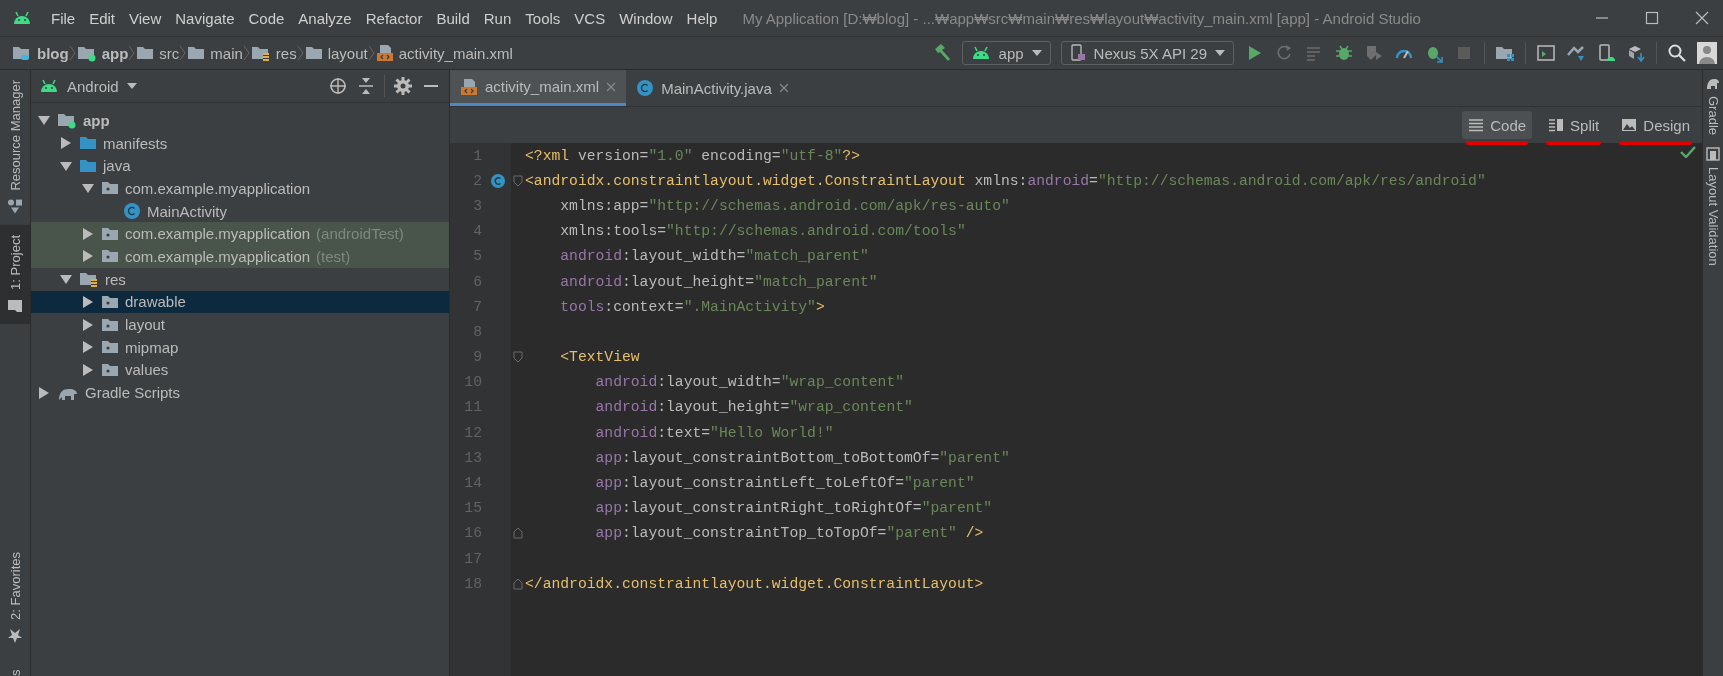 The image size is (1723, 676). I want to click on code-line: android:layout_width="wrap_content", so click(749, 383).